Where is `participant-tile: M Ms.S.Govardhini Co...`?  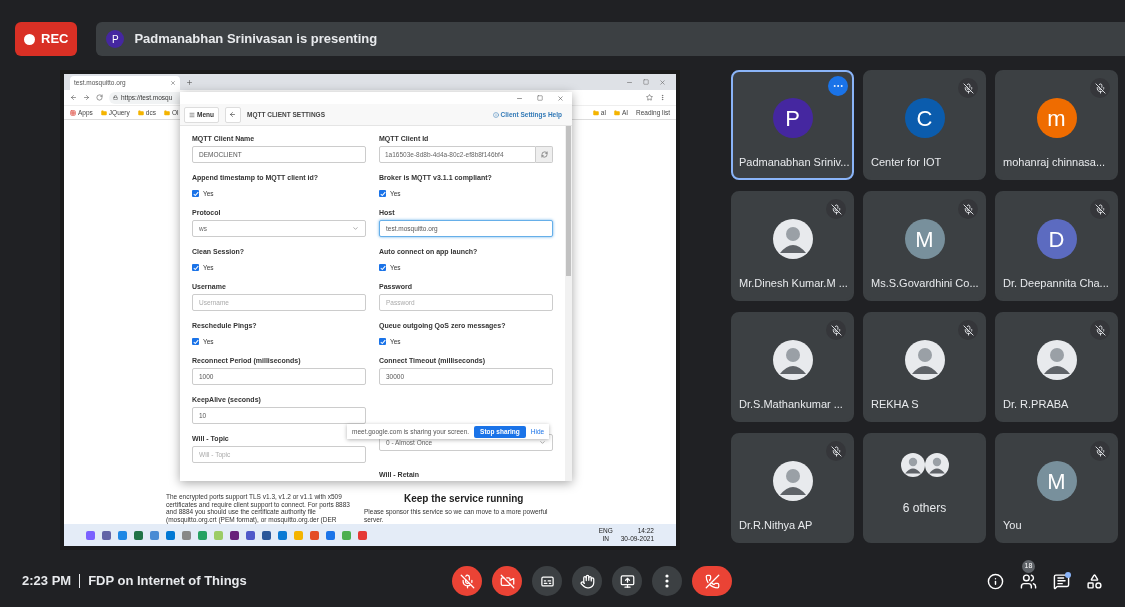 participant-tile: M Ms.S.Govardhini Co... is located at coordinates (924, 246).